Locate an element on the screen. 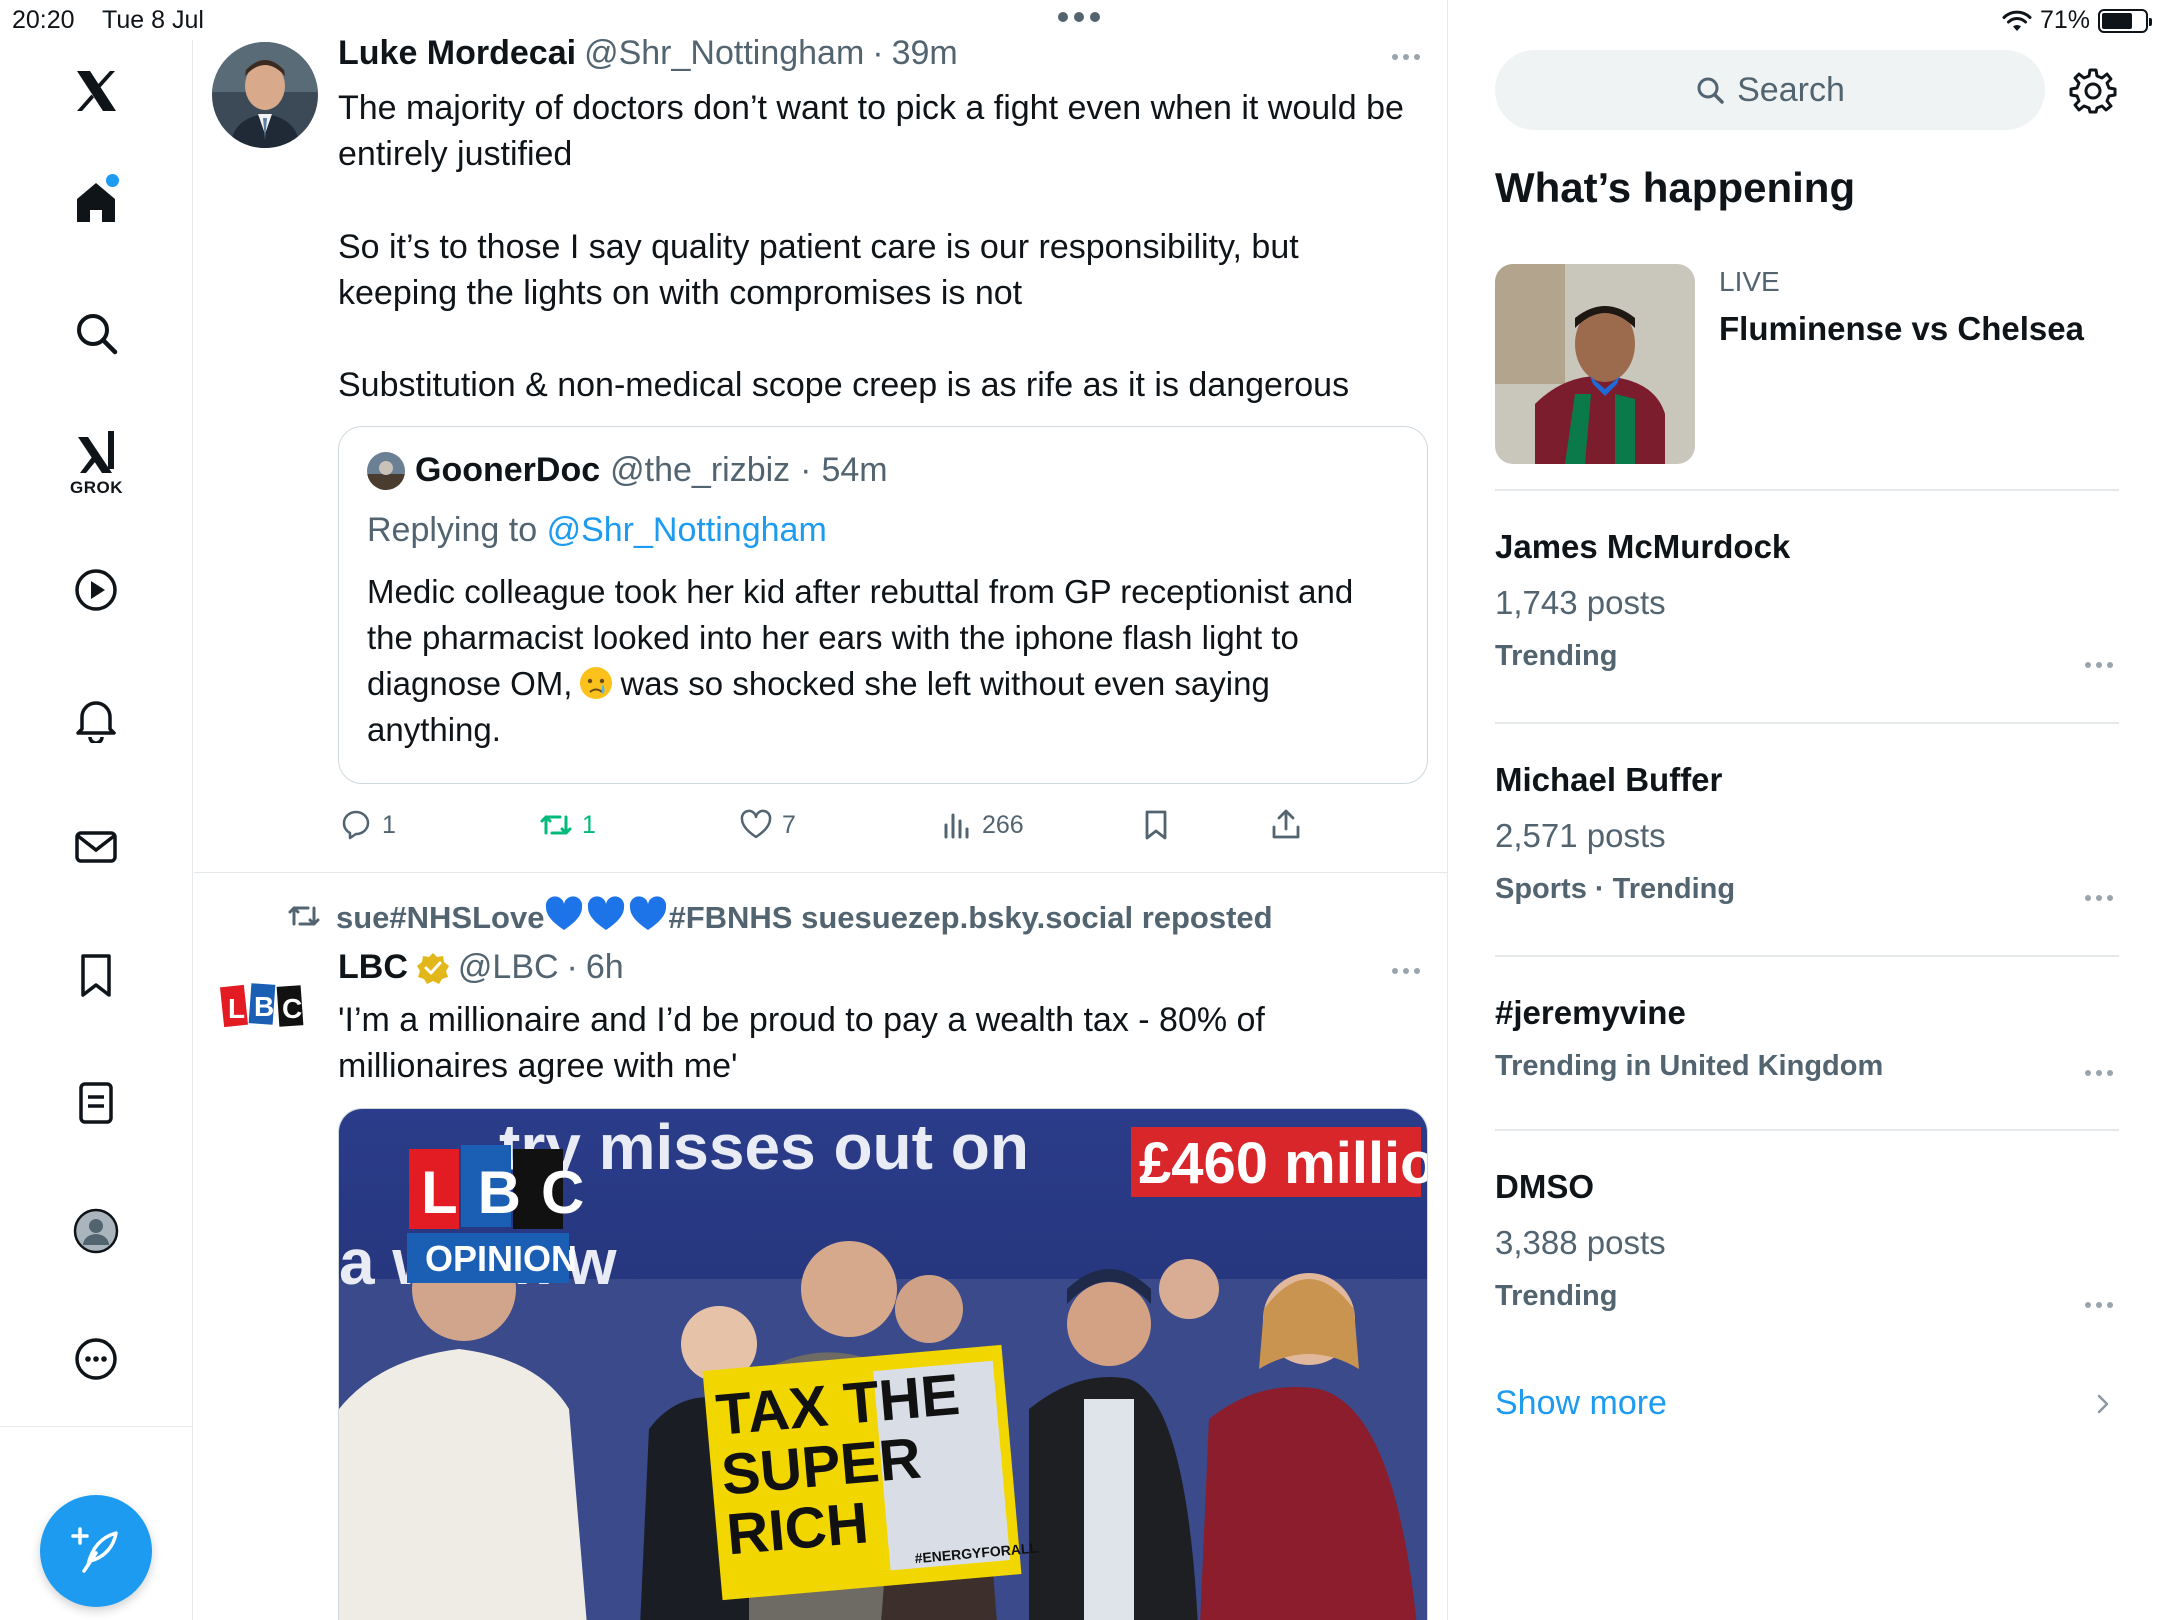 The width and height of the screenshot is (2160, 1620). tweet-actions: 1 1 7 266 is located at coordinates (883, 825).